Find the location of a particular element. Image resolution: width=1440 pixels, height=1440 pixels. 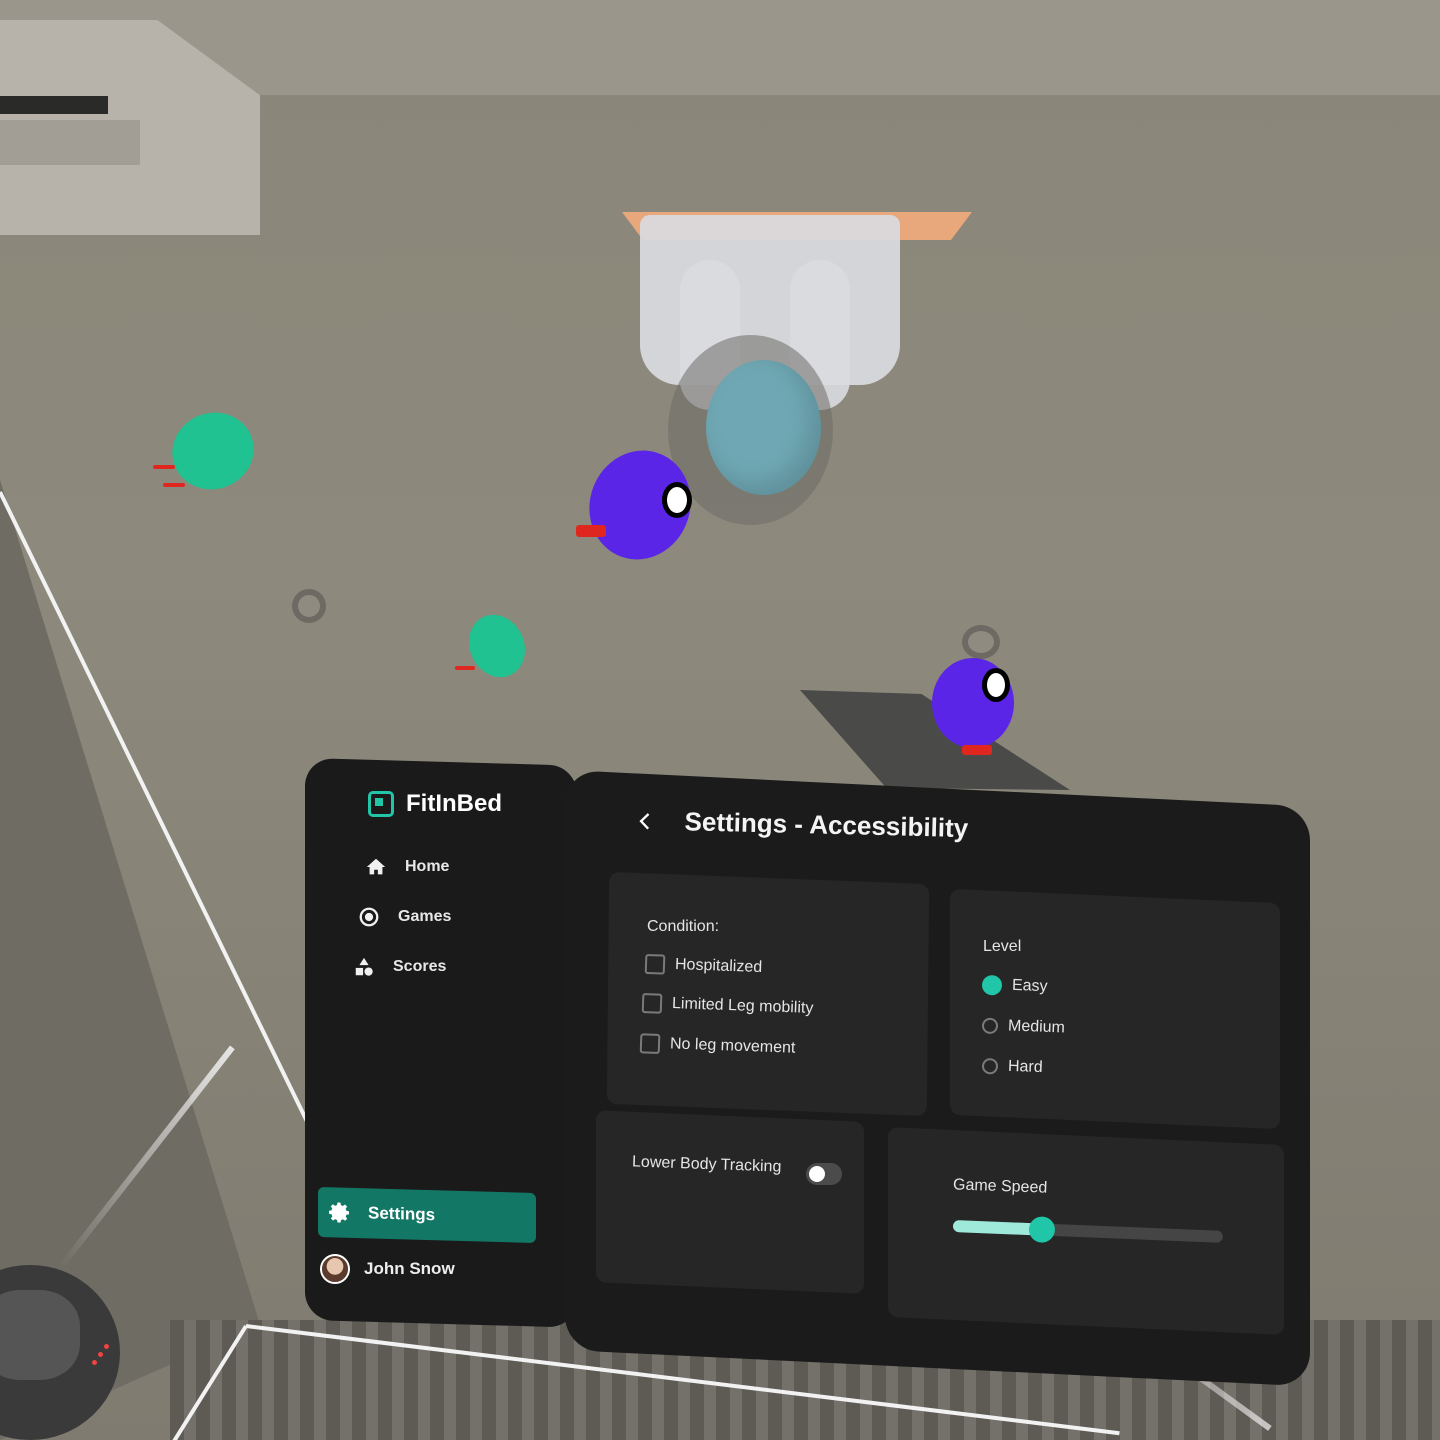

condition-label: Condition: is located at coordinates (683, 926).